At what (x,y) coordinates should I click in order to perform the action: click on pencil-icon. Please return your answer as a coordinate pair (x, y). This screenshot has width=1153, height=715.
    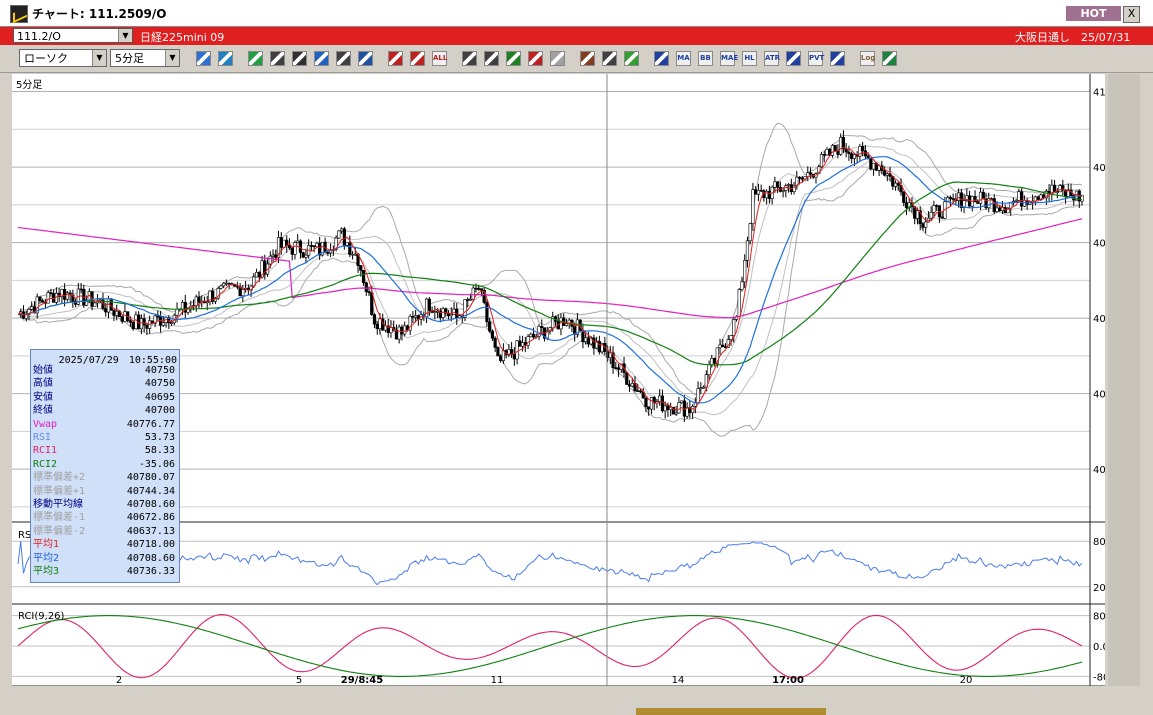
    Looking at the image, I should click on (255, 58).